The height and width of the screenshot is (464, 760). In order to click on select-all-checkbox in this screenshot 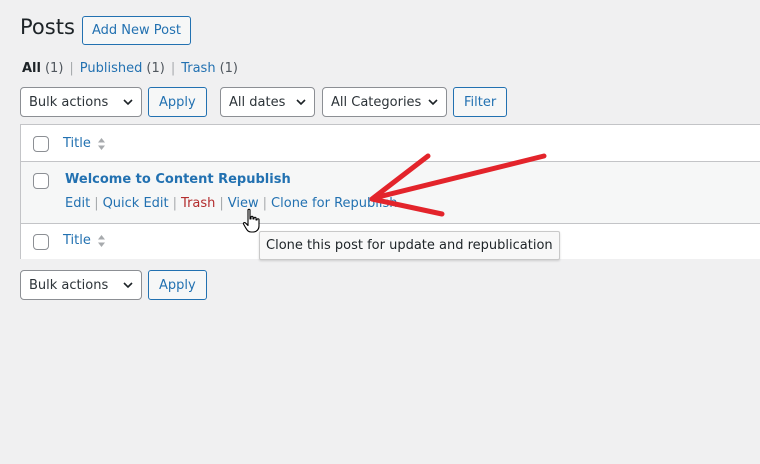, I will do `click(41, 144)`.